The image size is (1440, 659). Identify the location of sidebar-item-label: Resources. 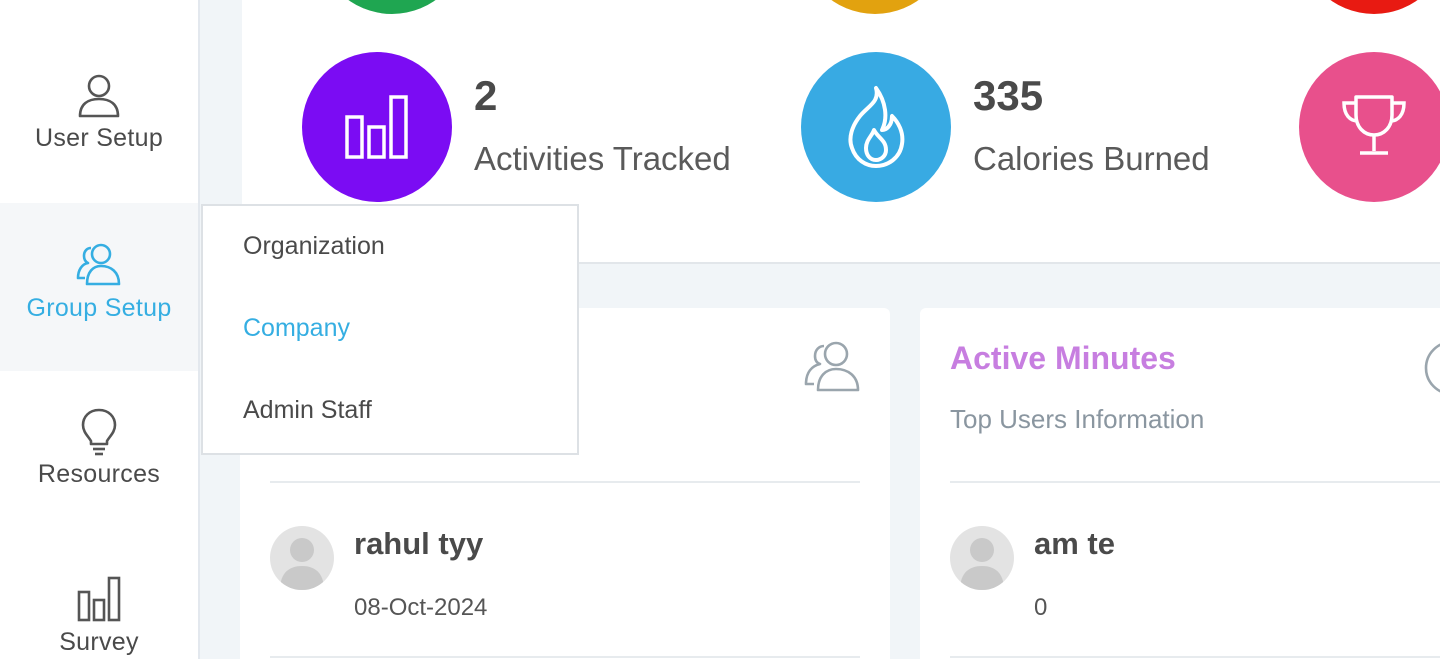
(99, 474).